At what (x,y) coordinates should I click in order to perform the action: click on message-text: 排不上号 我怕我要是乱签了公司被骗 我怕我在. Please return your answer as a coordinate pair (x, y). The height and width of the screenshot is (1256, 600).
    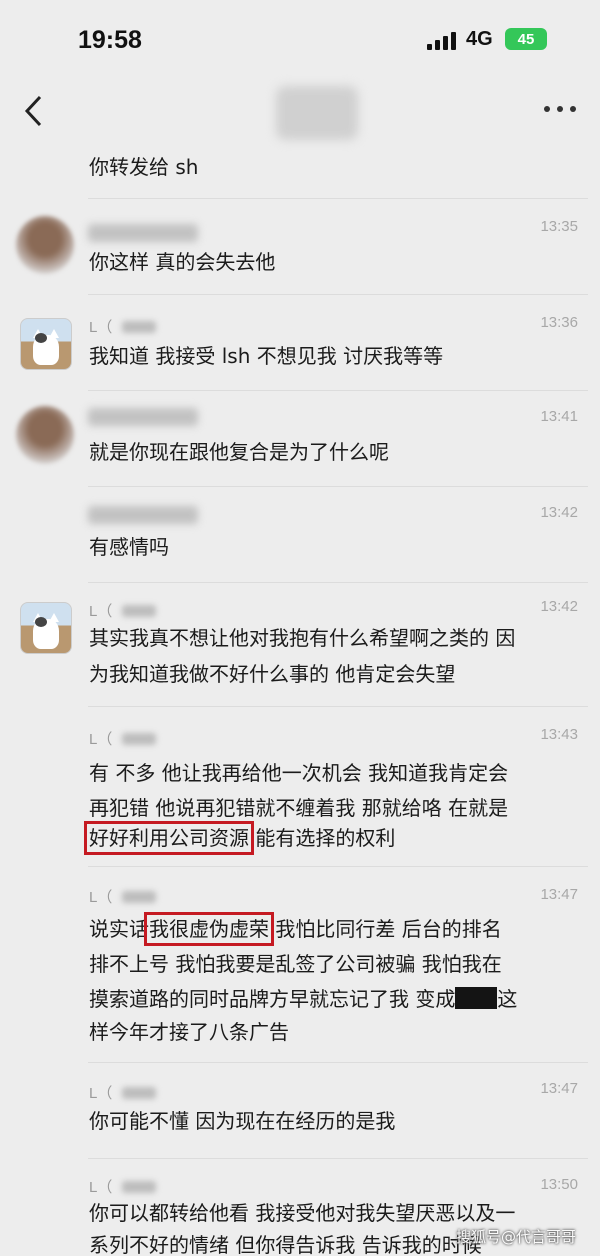
    Looking at the image, I should click on (295, 964).